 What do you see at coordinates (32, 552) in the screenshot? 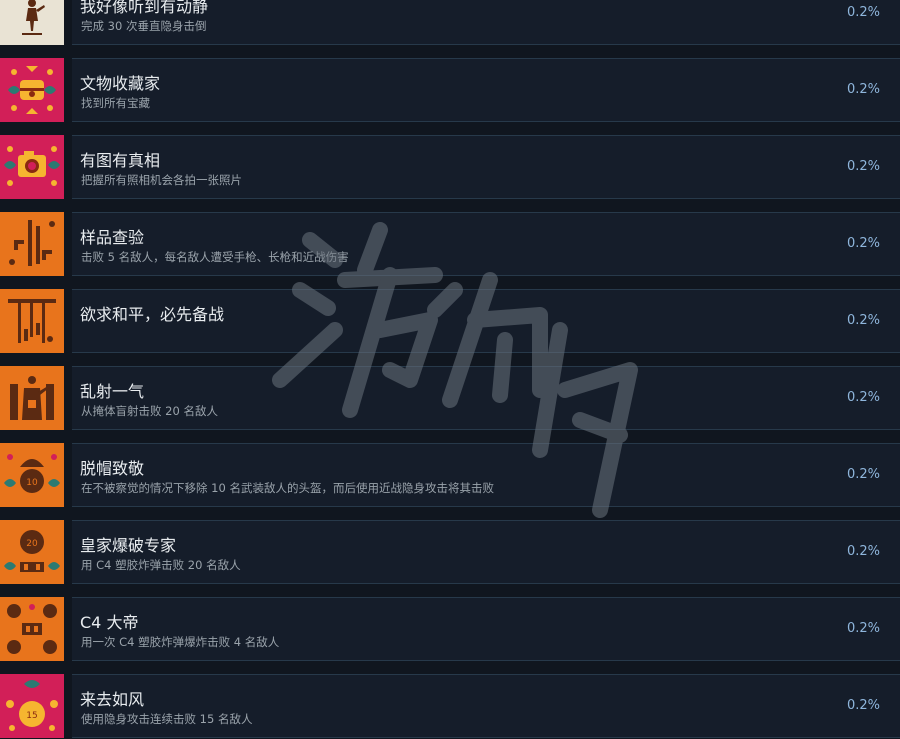
I see `skull-20-icon: 20` at bounding box center [32, 552].